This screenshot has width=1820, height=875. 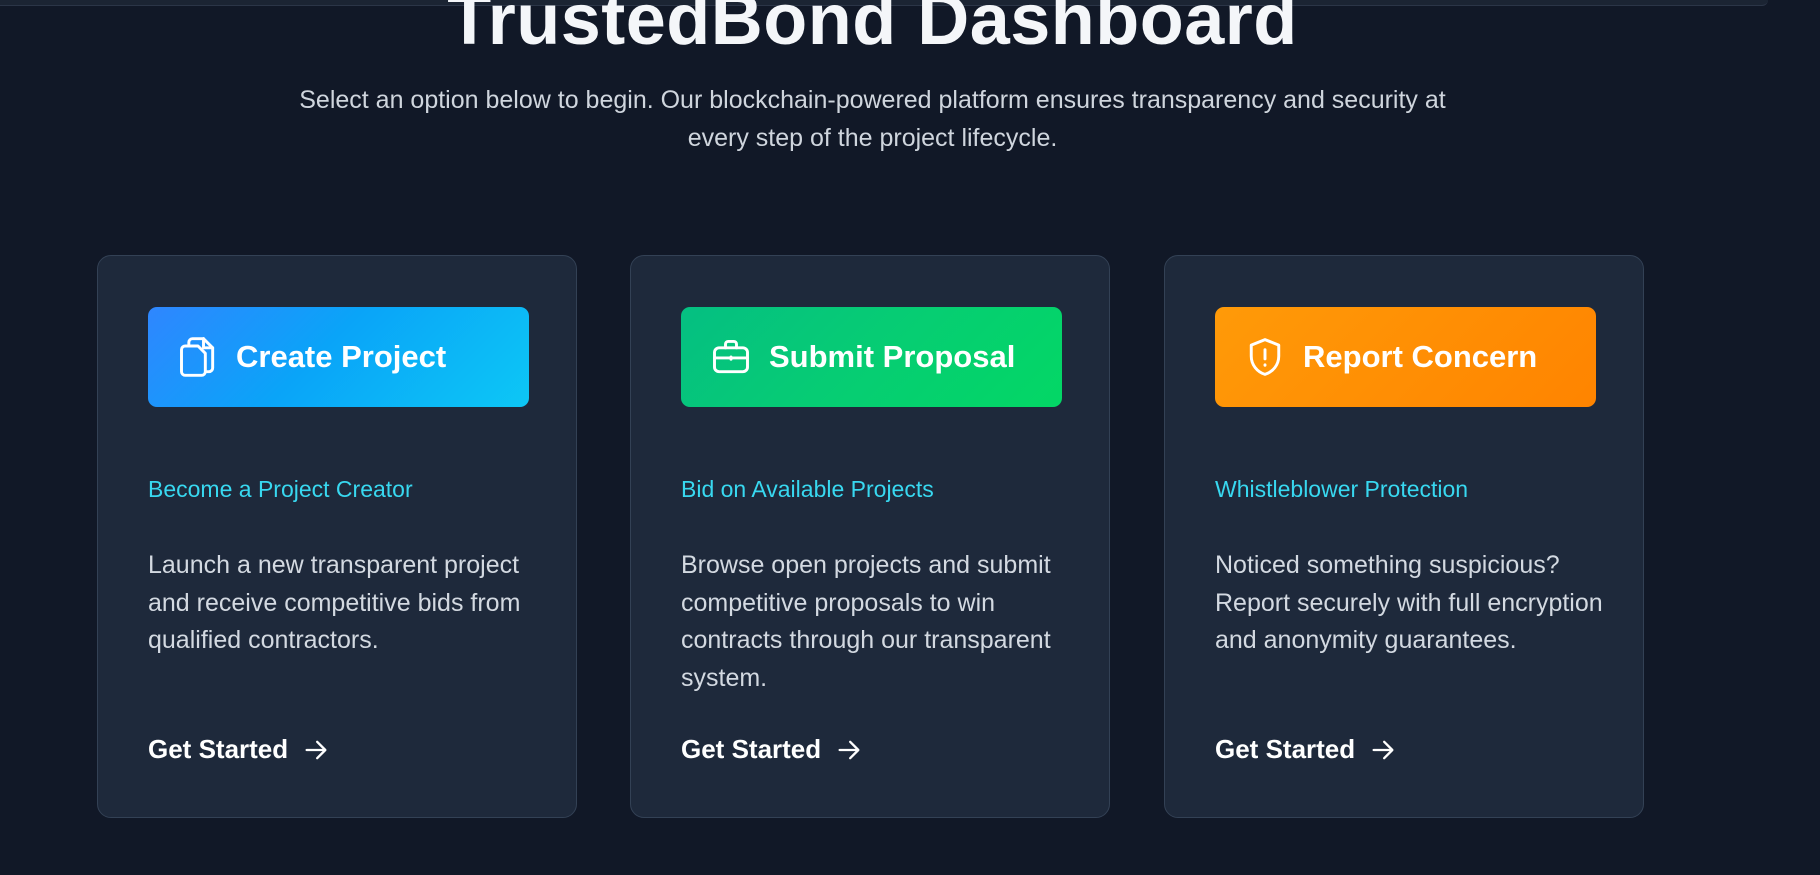 I want to click on create-project-label: Create Project, so click(x=341, y=356).